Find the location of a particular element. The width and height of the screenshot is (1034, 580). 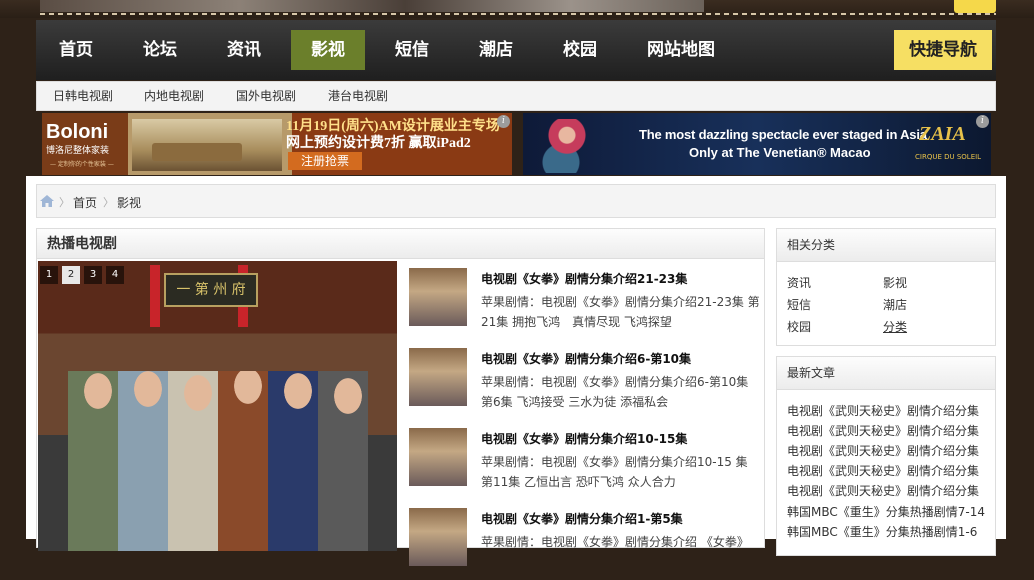

related-categories-panel: 相关分类 资讯 影视 短信 潮店 校园 分类 is located at coordinates (886, 287).